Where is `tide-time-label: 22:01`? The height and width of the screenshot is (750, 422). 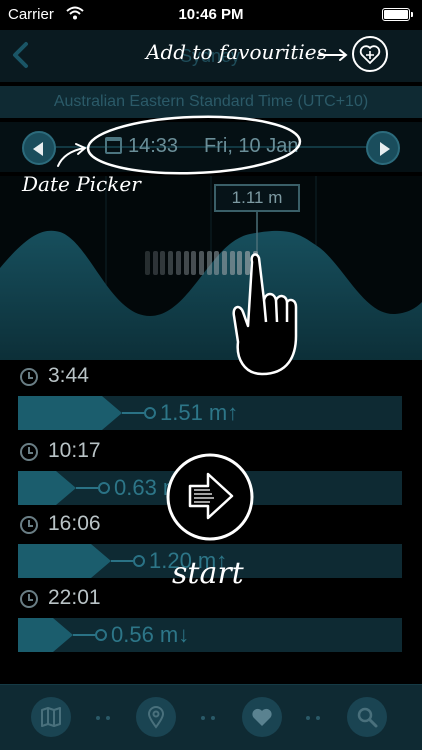 tide-time-label: 22:01 is located at coordinates (74, 597).